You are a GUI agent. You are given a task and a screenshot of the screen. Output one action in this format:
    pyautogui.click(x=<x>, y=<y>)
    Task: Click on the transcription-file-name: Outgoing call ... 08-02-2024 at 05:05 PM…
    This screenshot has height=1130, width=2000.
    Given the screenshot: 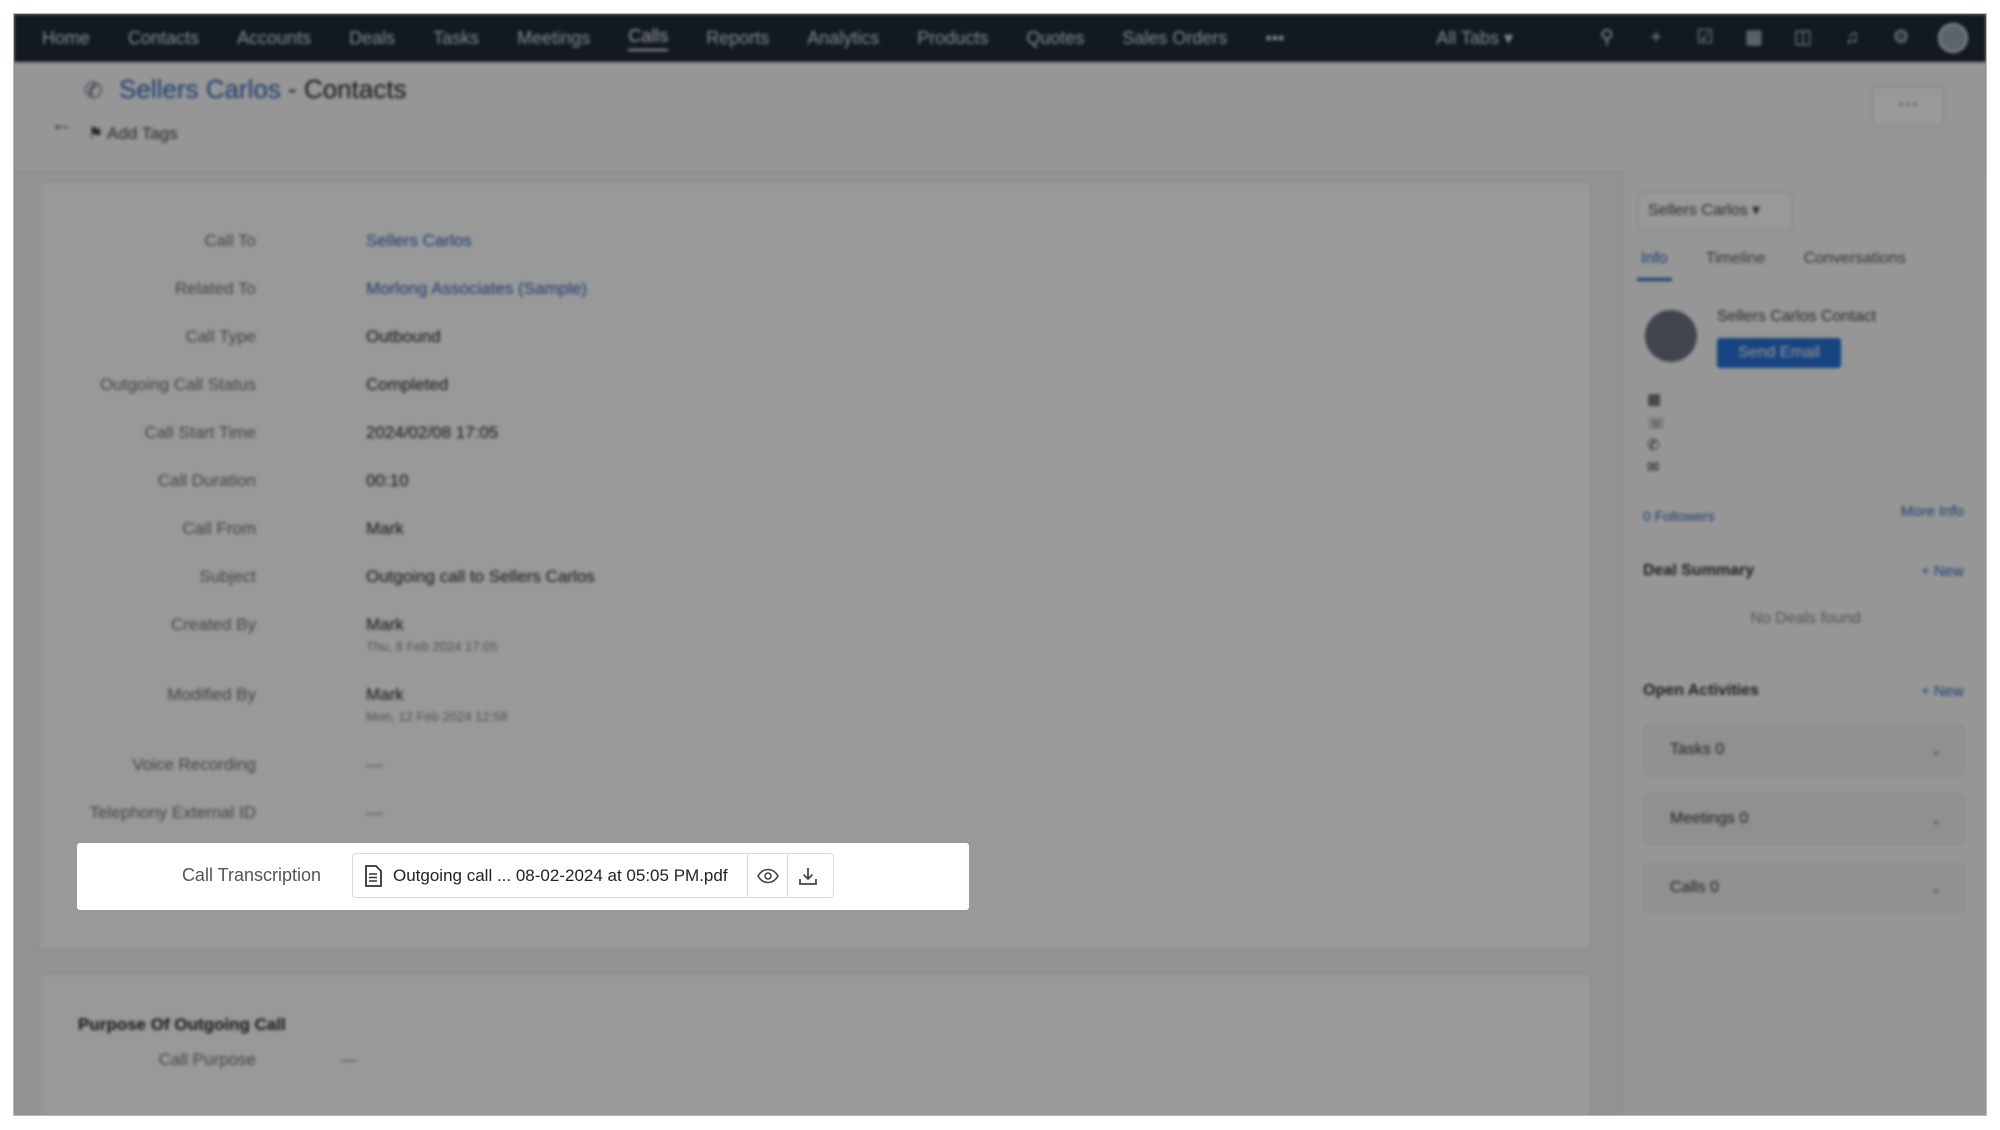 What is the action you would take?
    pyautogui.click(x=570, y=876)
    